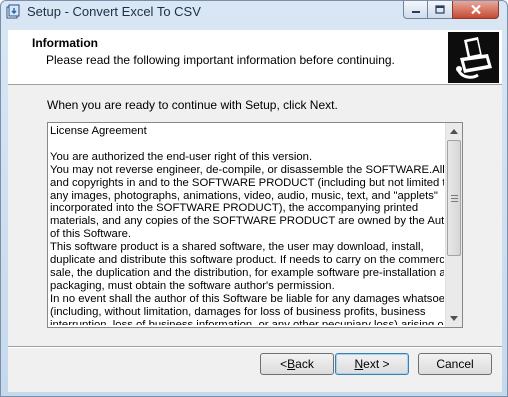 The height and width of the screenshot is (397, 508). I want to click on cancel-button: Cancel, so click(455, 364).